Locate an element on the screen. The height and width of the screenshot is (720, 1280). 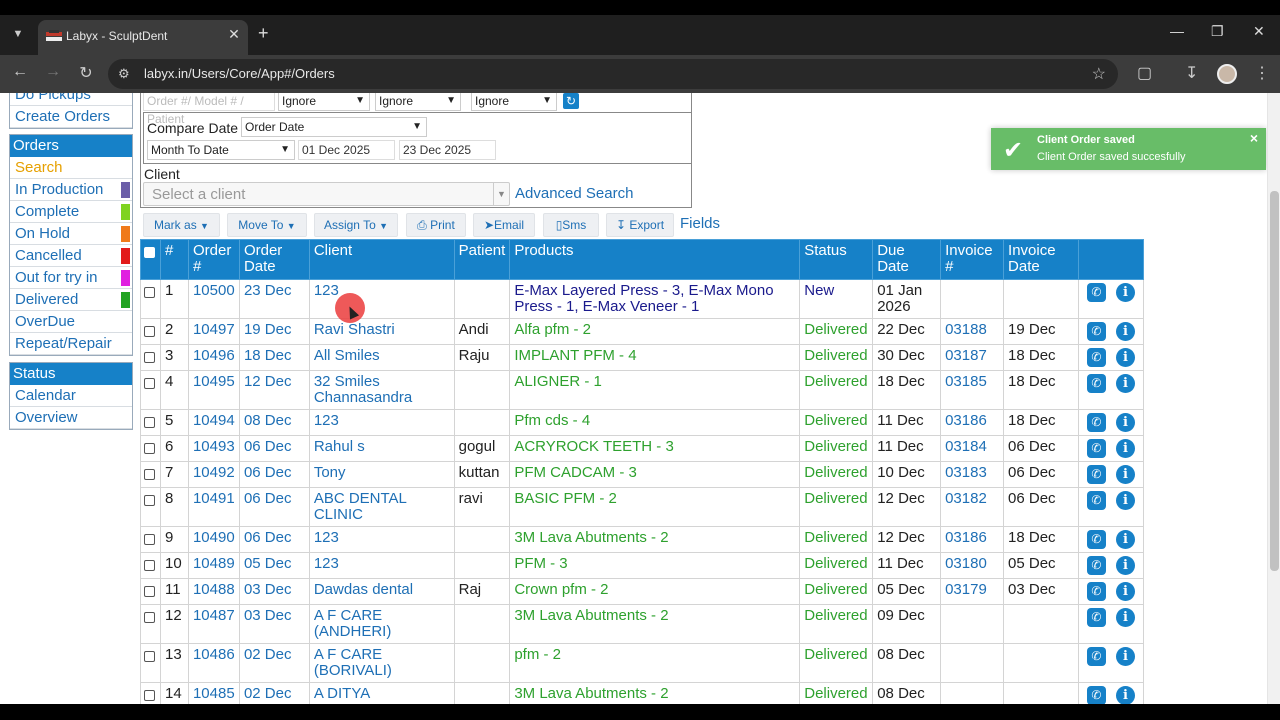
menu-item-create-orders: Create Orders is located at coordinates (71, 117).